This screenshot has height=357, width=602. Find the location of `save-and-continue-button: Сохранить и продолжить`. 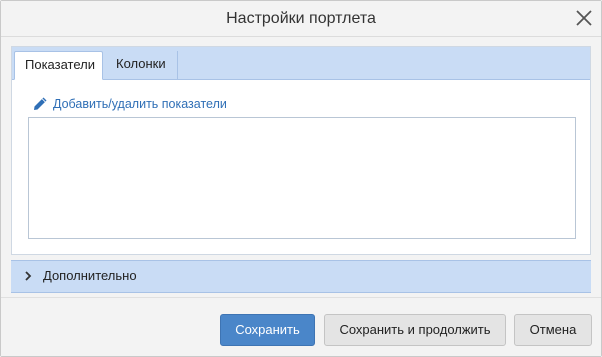

save-and-continue-button: Сохранить и продолжить is located at coordinates (415, 330).